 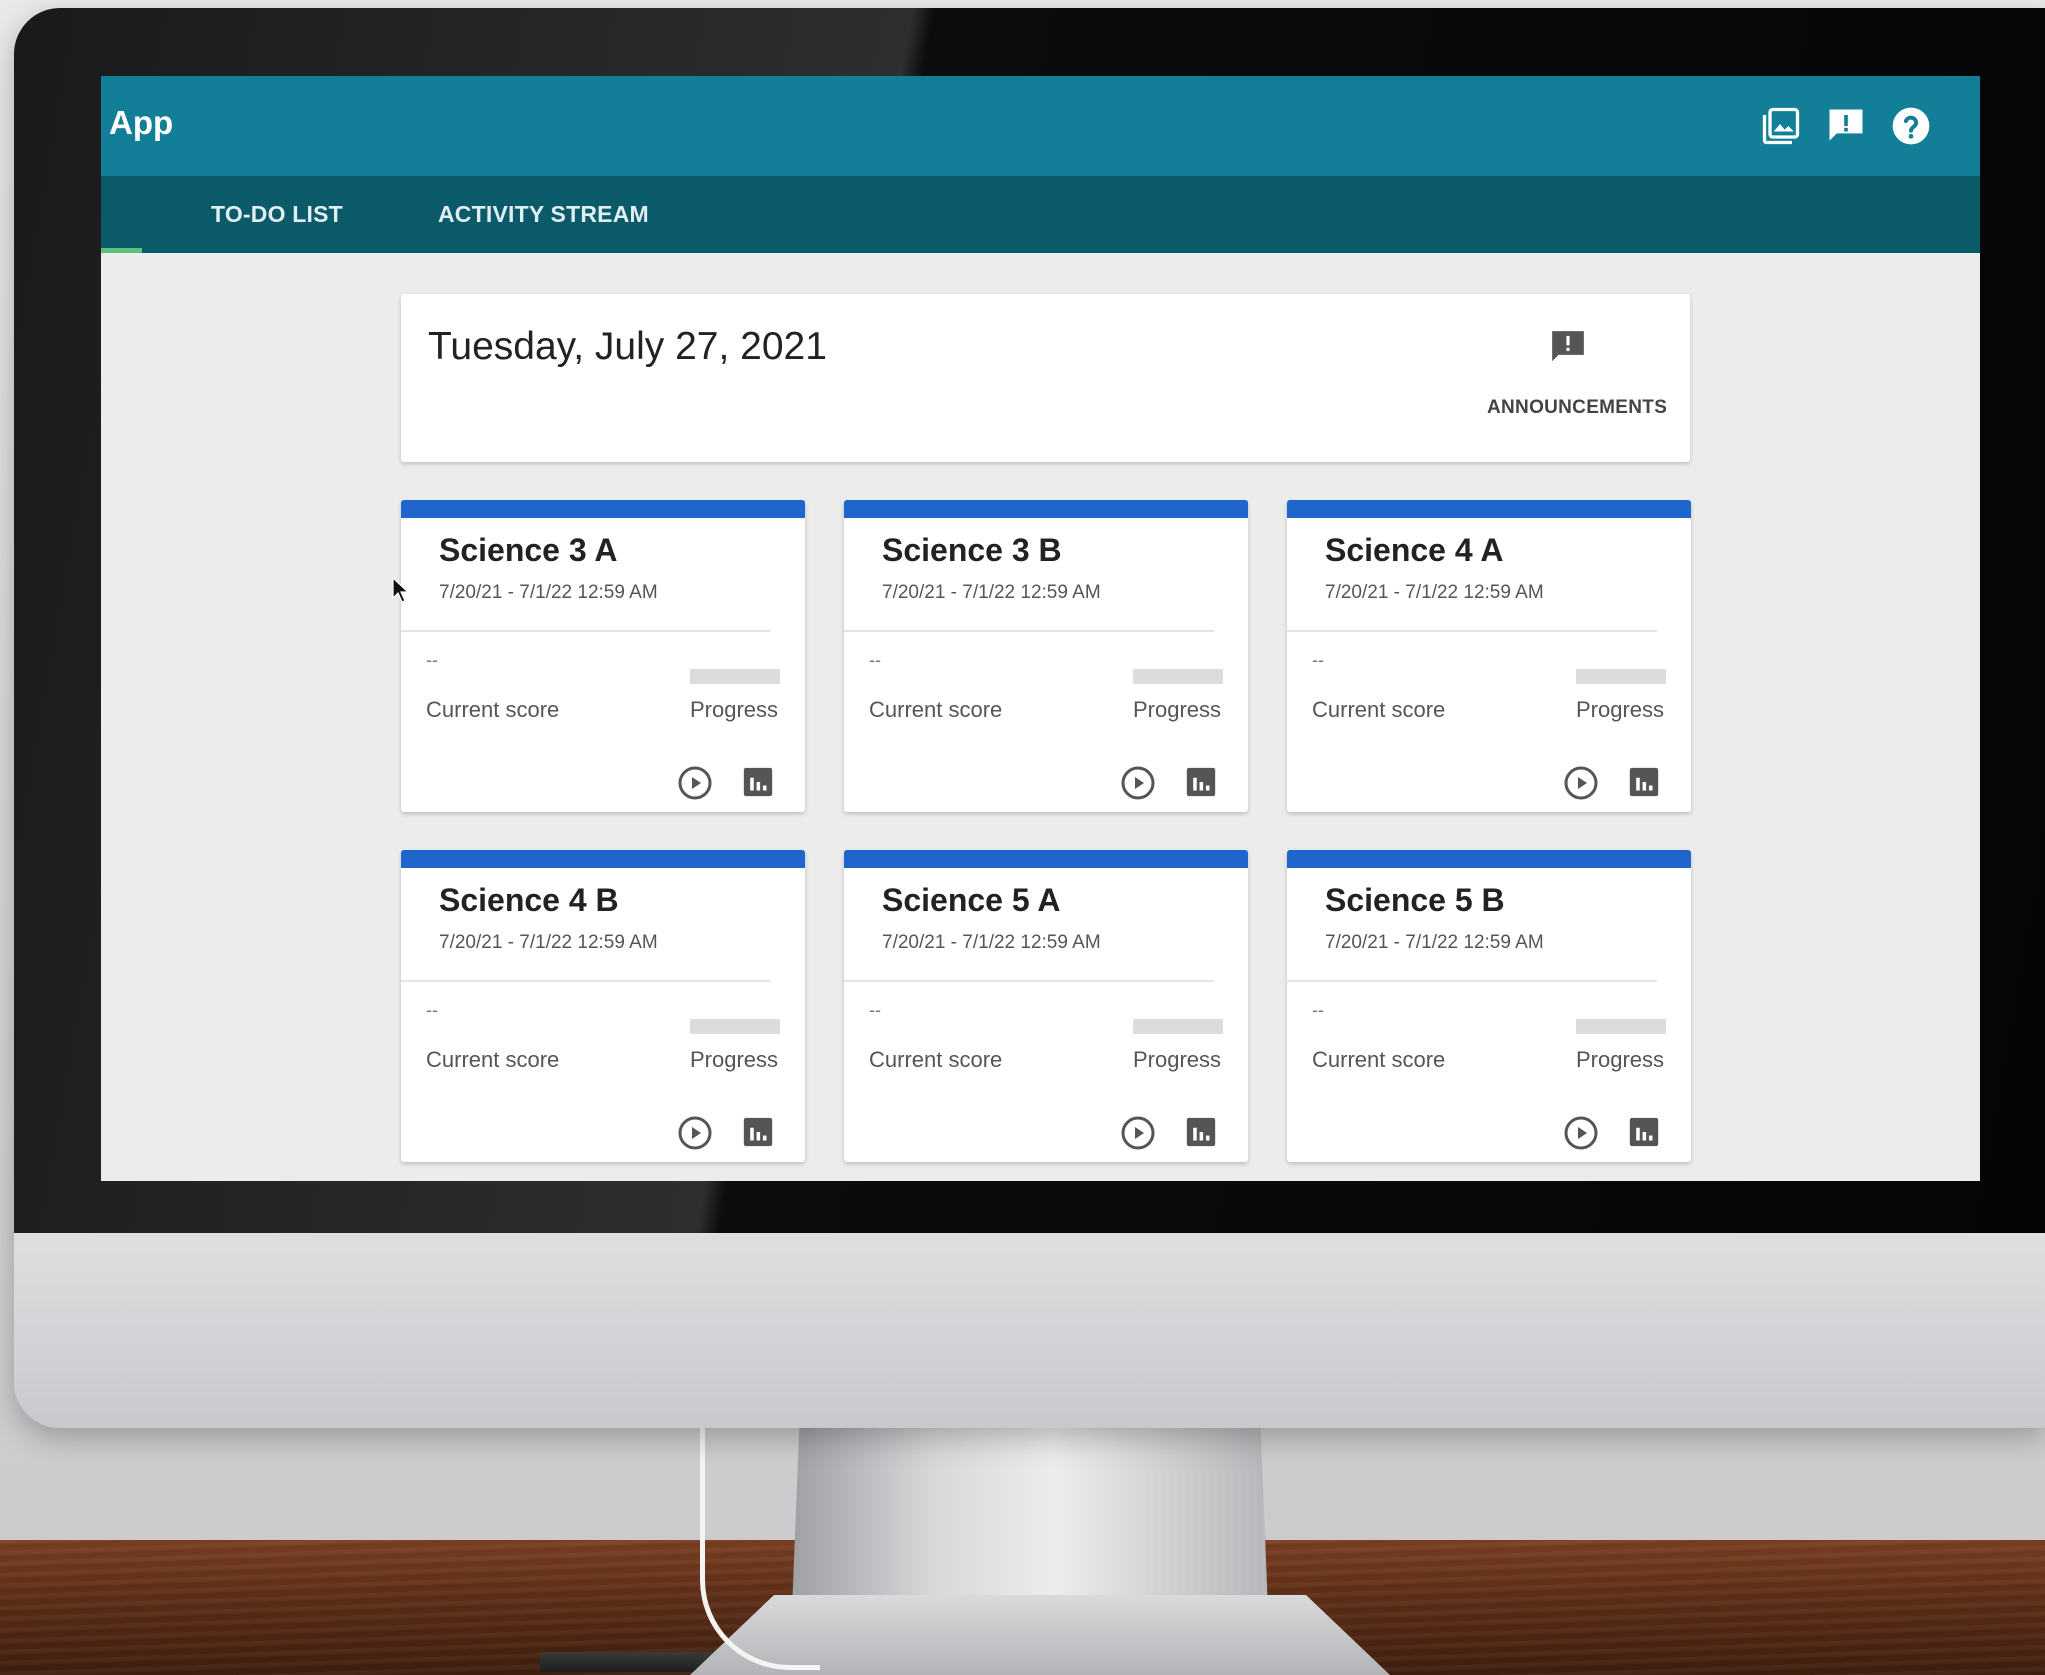 What do you see at coordinates (1577, 408) in the screenshot?
I see `announcements-button: ANNOUNCEMENTS` at bounding box center [1577, 408].